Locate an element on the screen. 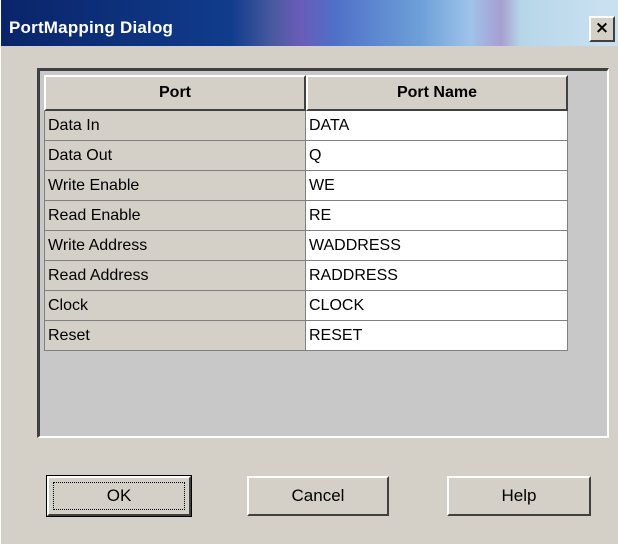 This screenshot has width=618, height=544. table-row: Clock CLOCK is located at coordinates (306, 306).